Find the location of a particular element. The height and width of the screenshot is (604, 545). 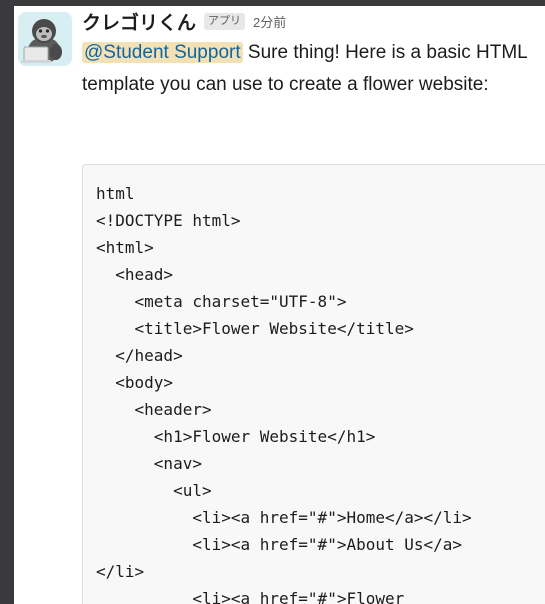

code-line: </li> is located at coordinates (120, 571).